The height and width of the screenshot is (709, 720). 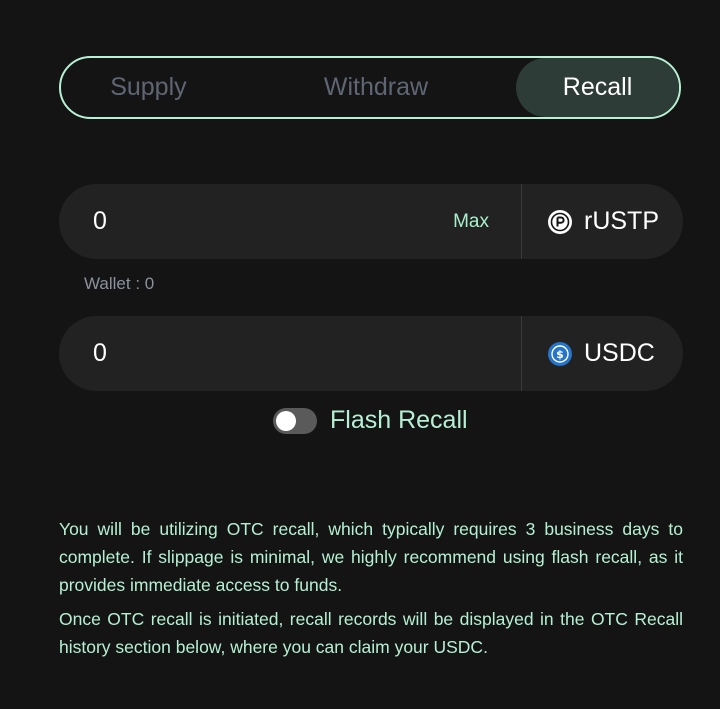 What do you see at coordinates (376, 87) in the screenshot?
I see `tab-withdraw: Withdraw` at bounding box center [376, 87].